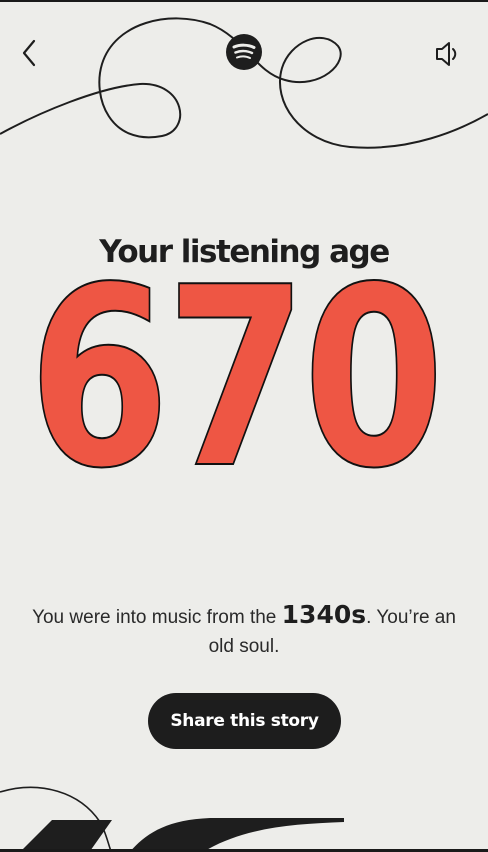  I want to click on spotify-logo-icon, so click(244, 52).